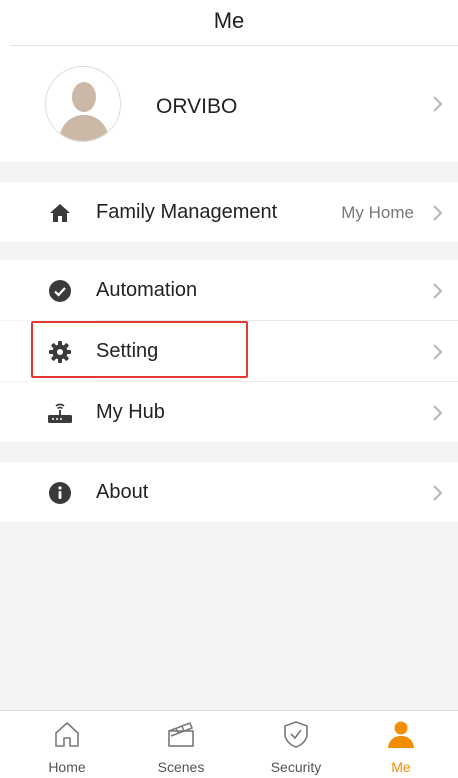 This screenshot has height=778, width=458. I want to click on tab-security-label: Security, so click(296, 767).